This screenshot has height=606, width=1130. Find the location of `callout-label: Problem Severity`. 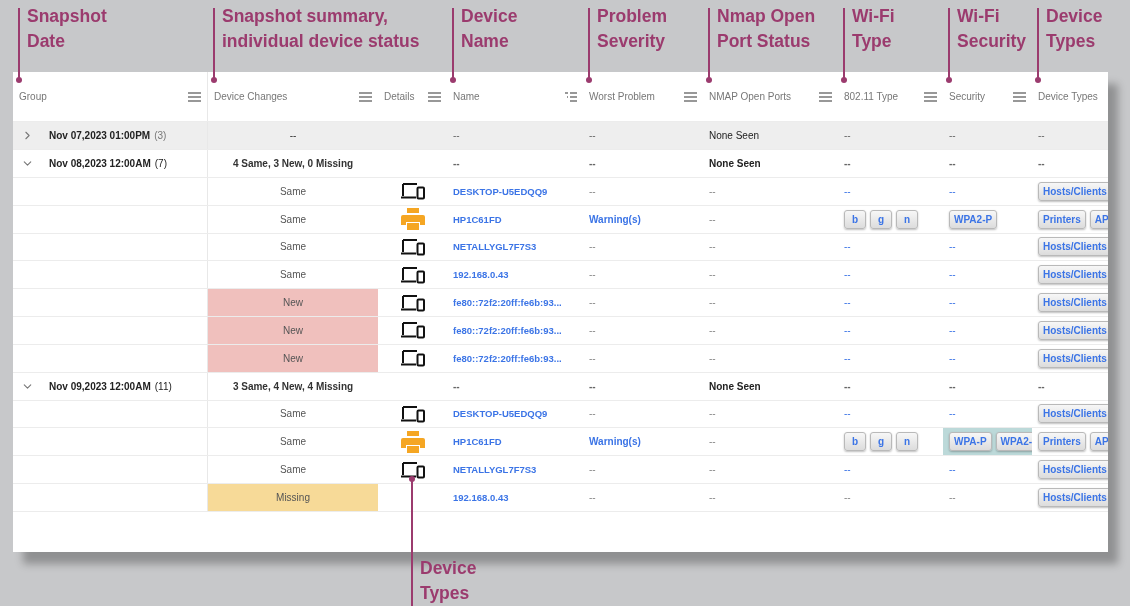

callout-label: Problem Severity is located at coordinates (632, 29).